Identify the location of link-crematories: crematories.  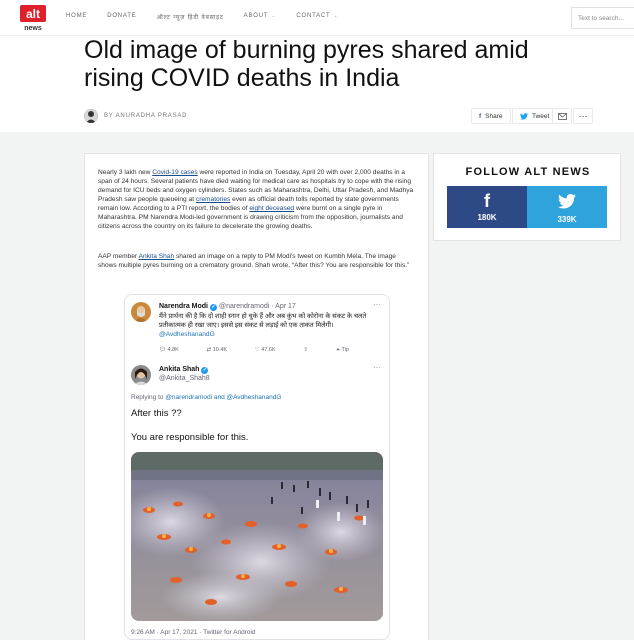
(213, 199).